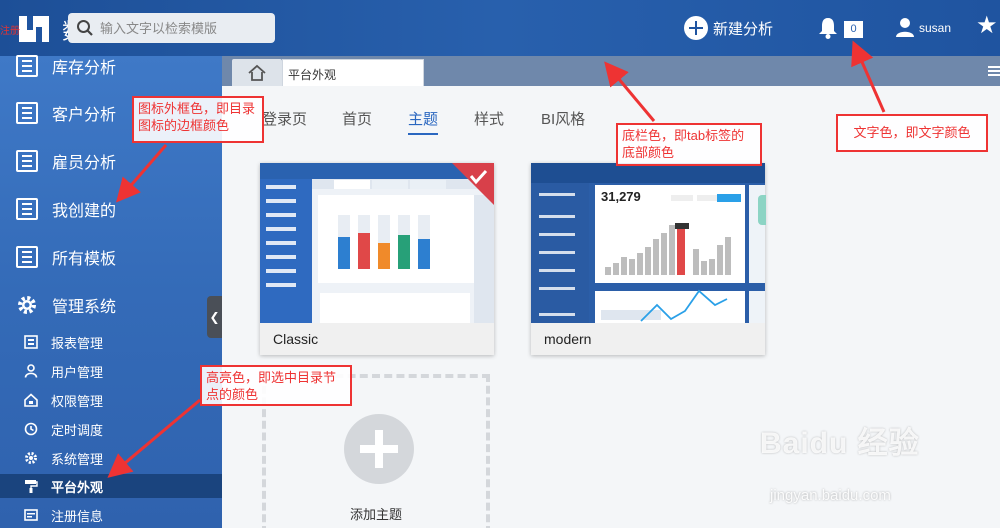  Describe the element at coordinates (840, 443) in the screenshot. I see `watermark-brand: Baidu 经验` at that location.